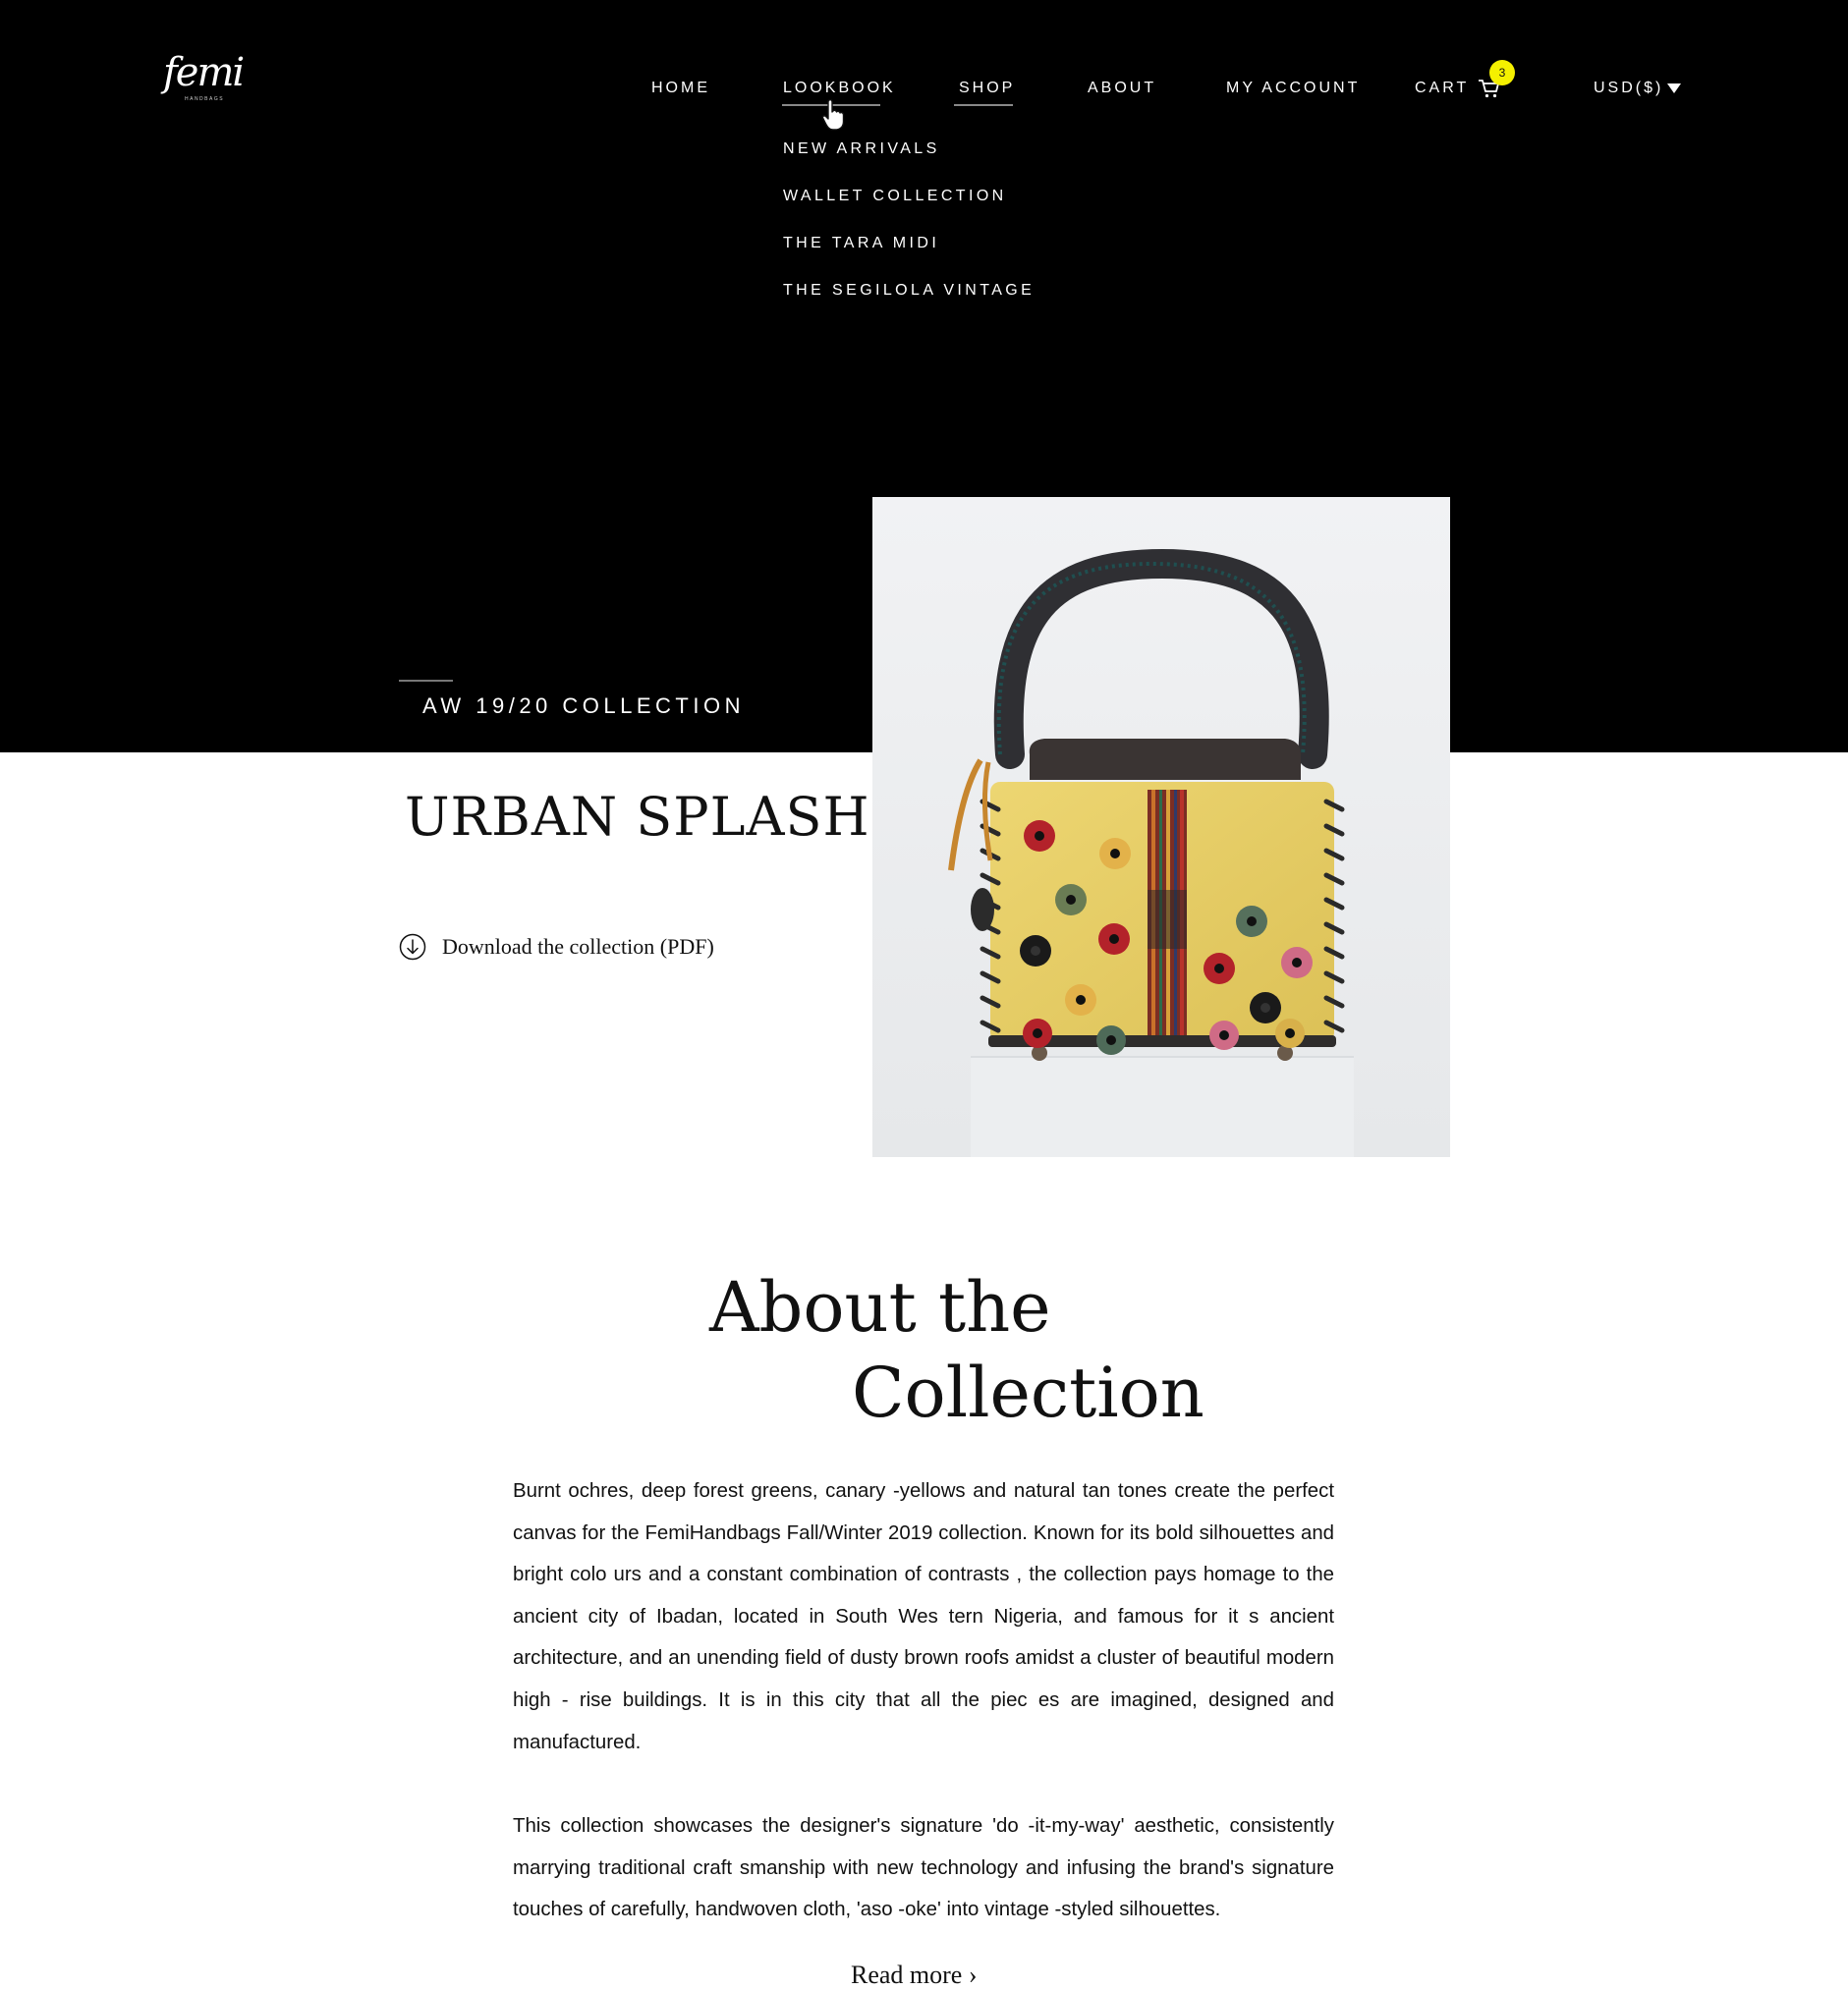 This screenshot has height=1990, width=1848. What do you see at coordinates (861, 149) in the screenshot?
I see `dropdown-item-new-arrivals: NEW ARRIVALS` at bounding box center [861, 149].